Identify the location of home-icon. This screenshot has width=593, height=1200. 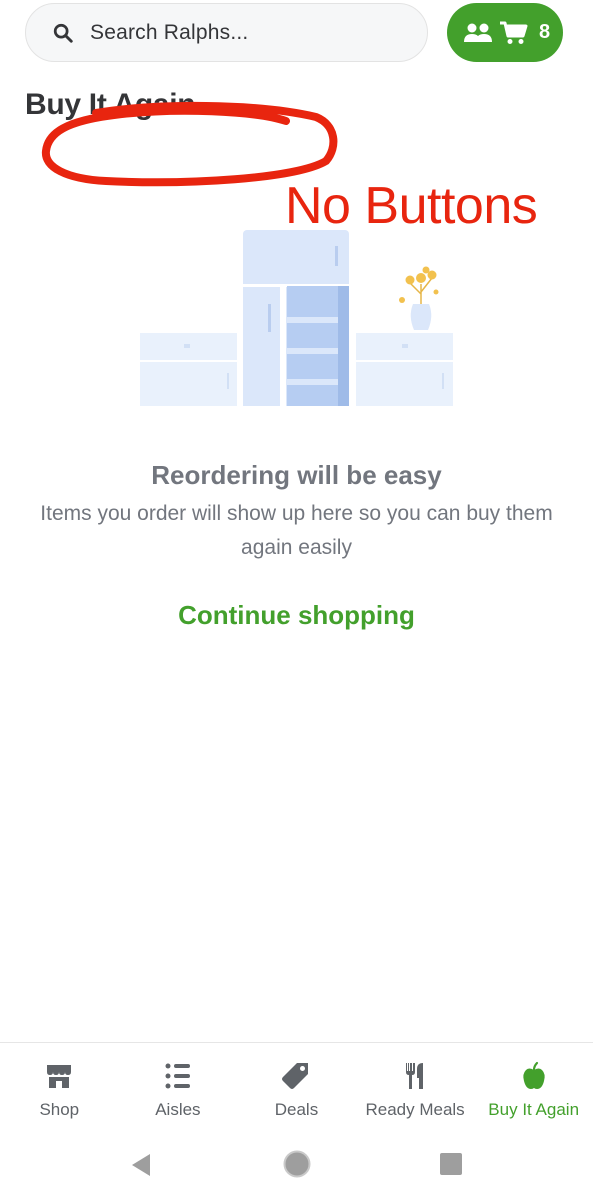
(297, 1164).